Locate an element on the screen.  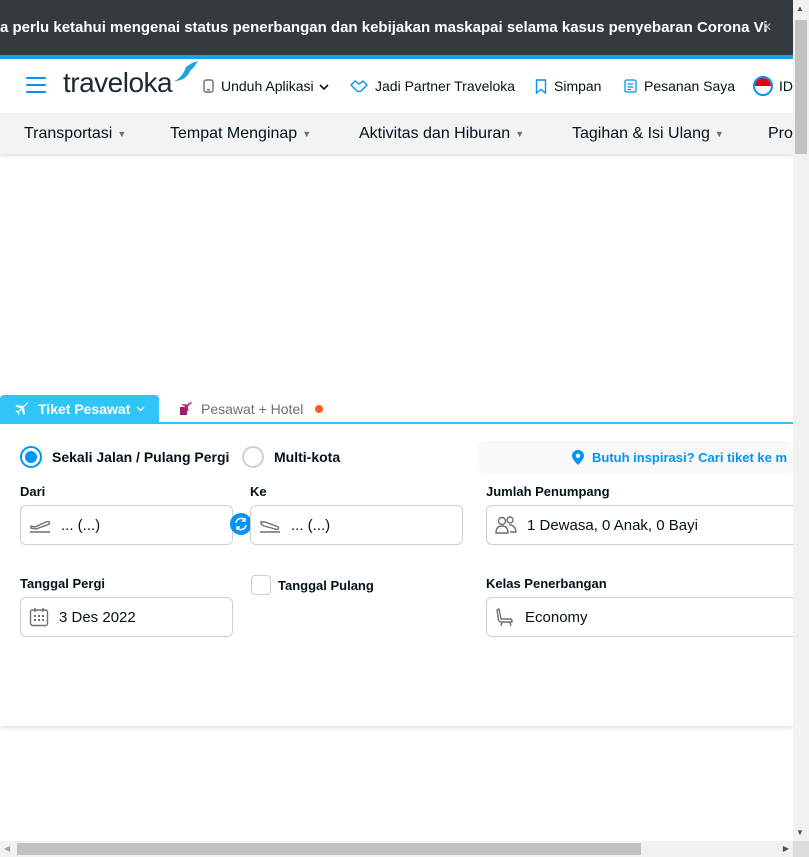
depart-date-label: Tanggal Pergi is located at coordinates (62, 583).